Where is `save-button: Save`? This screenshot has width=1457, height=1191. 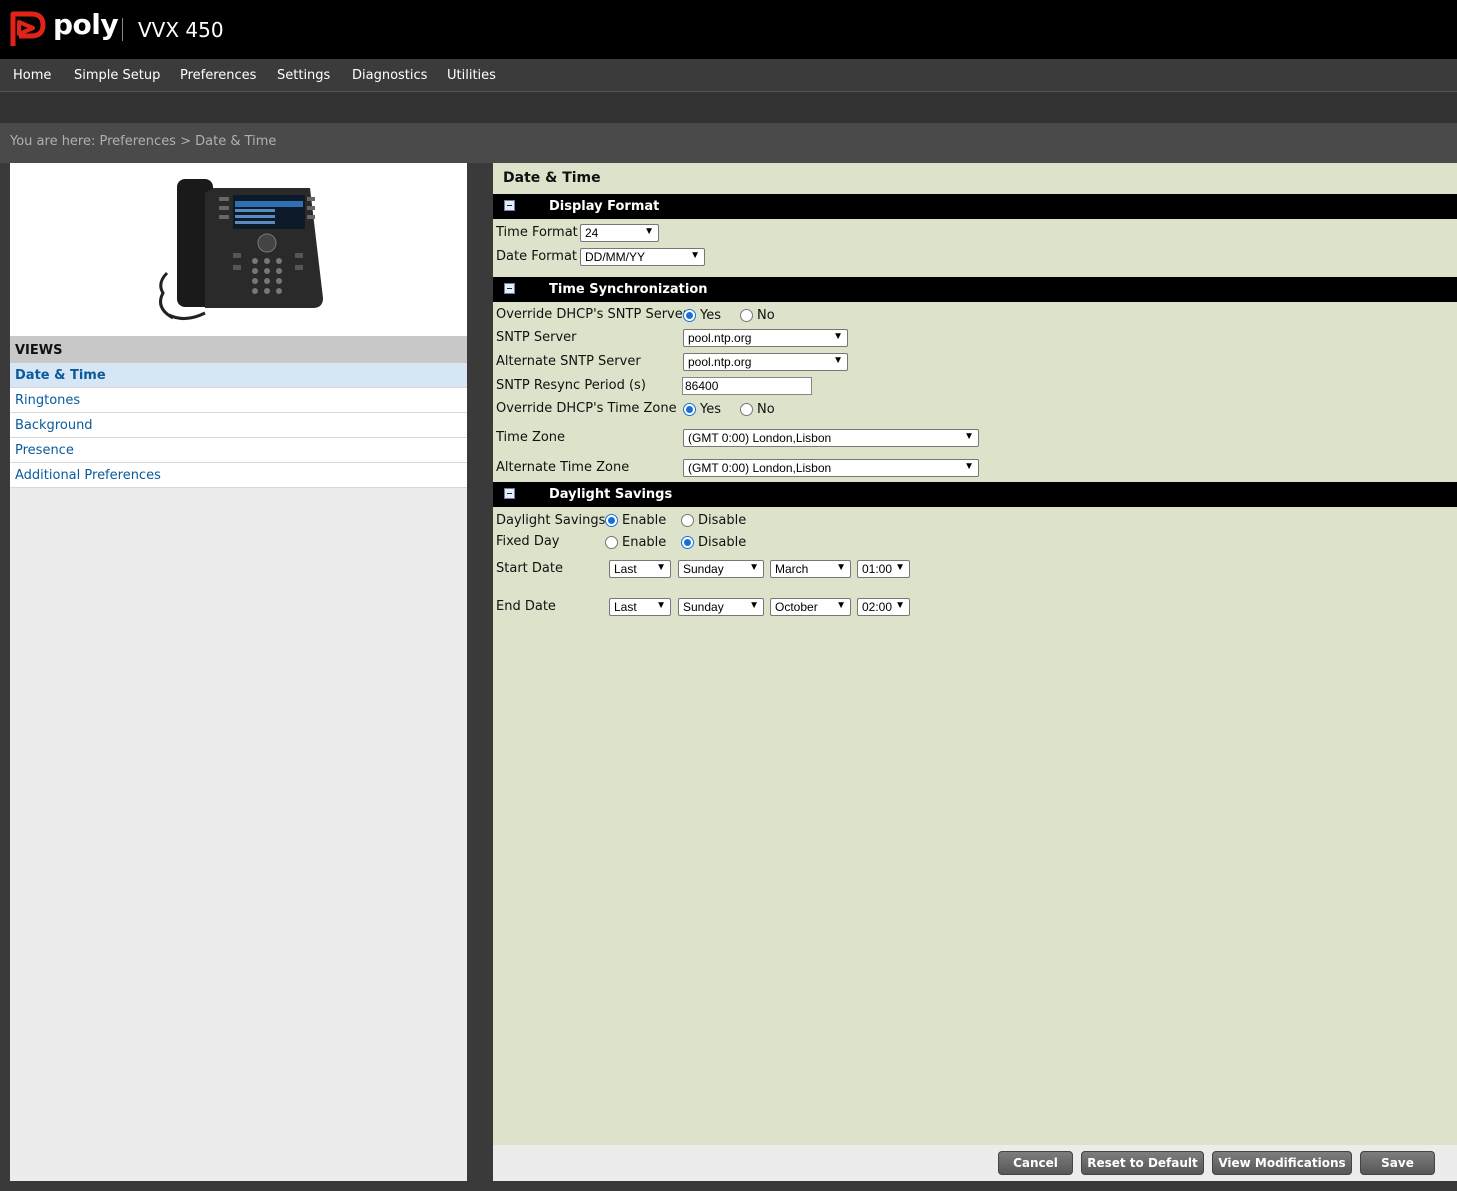
save-button: Save is located at coordinates (1397, 1163).